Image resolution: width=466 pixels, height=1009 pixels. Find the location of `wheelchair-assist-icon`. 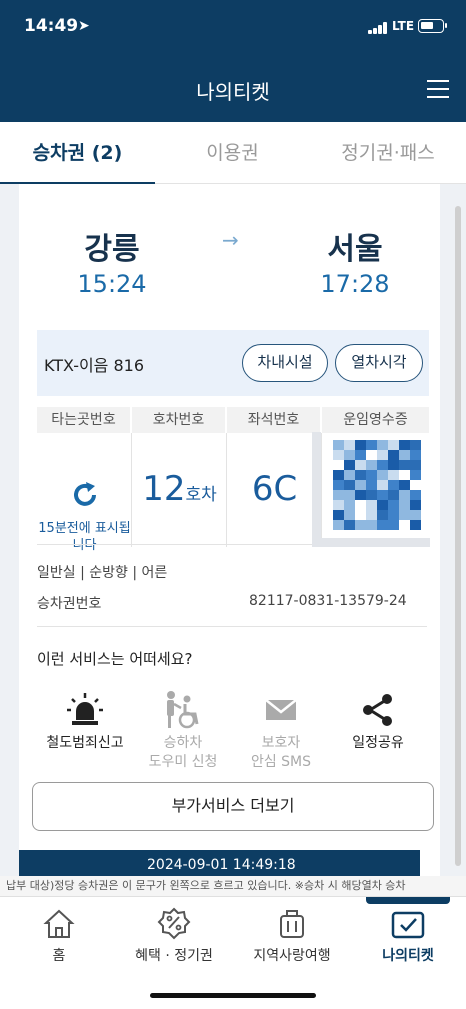

wheelchair-assist-icon is located at coordinates (183, 710).